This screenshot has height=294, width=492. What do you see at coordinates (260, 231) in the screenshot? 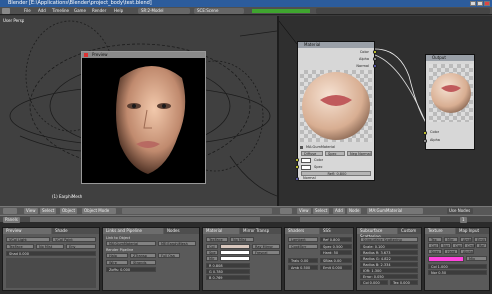
I see `panel-tab-mirror-transp: Mirror Transp` at bounding box center [260, 231].